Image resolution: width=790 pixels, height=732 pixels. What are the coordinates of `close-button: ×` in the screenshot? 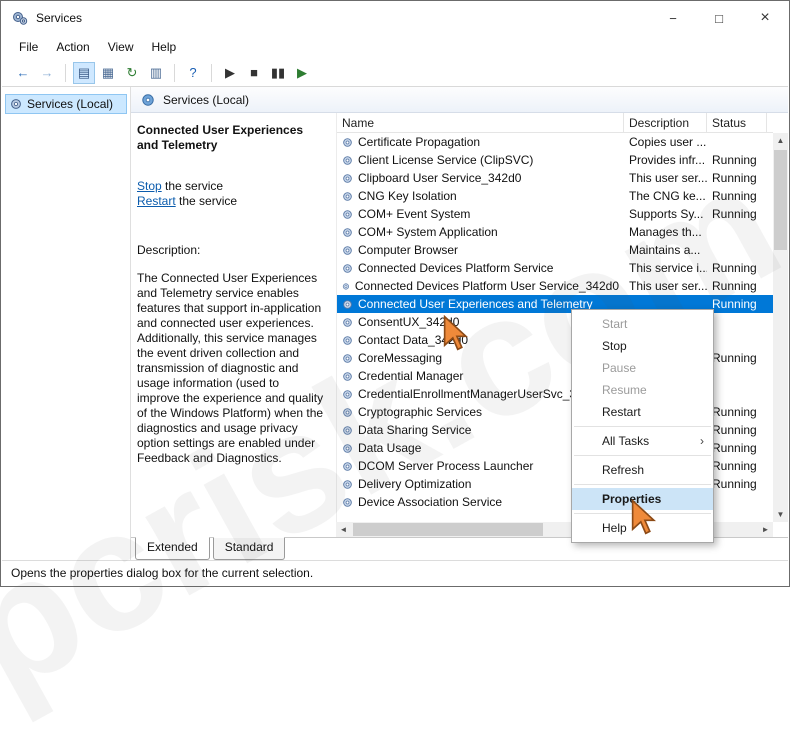 It's located at (765, 18).